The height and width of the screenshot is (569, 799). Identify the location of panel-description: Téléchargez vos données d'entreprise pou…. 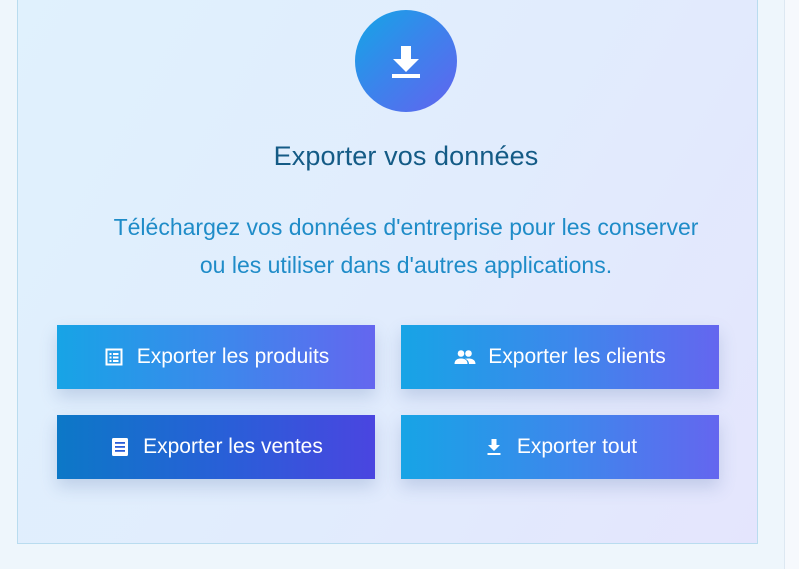
(406, 246).